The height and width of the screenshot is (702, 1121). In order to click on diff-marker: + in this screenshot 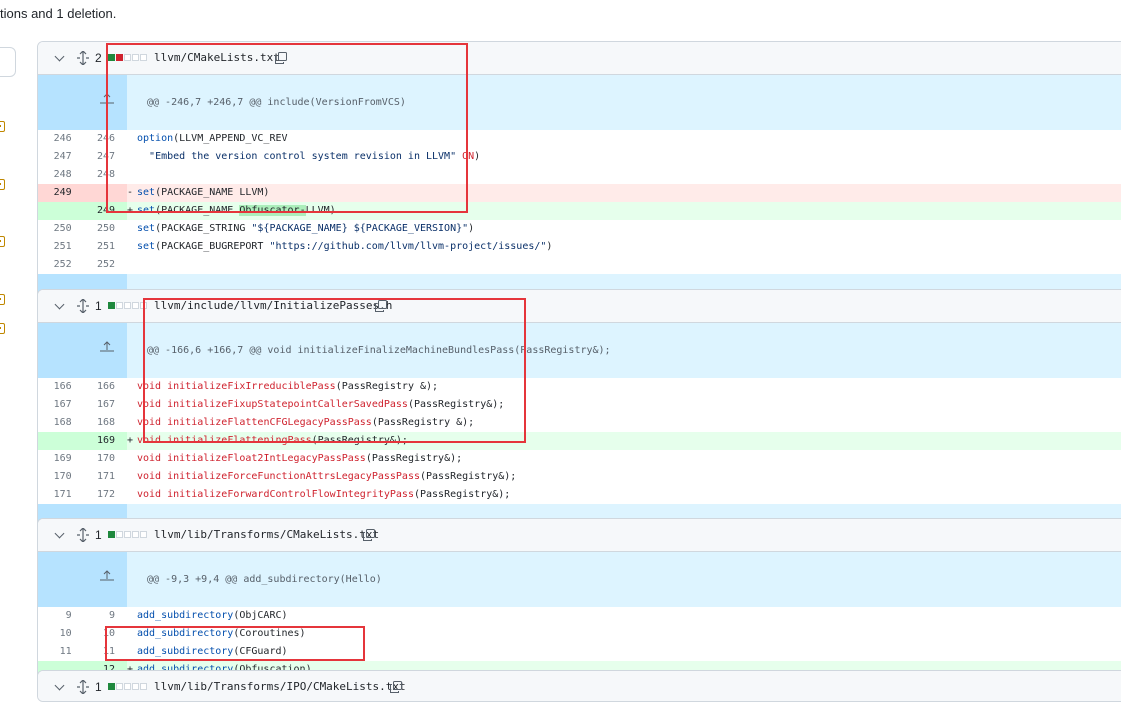, I will do `click(132, 441)`.